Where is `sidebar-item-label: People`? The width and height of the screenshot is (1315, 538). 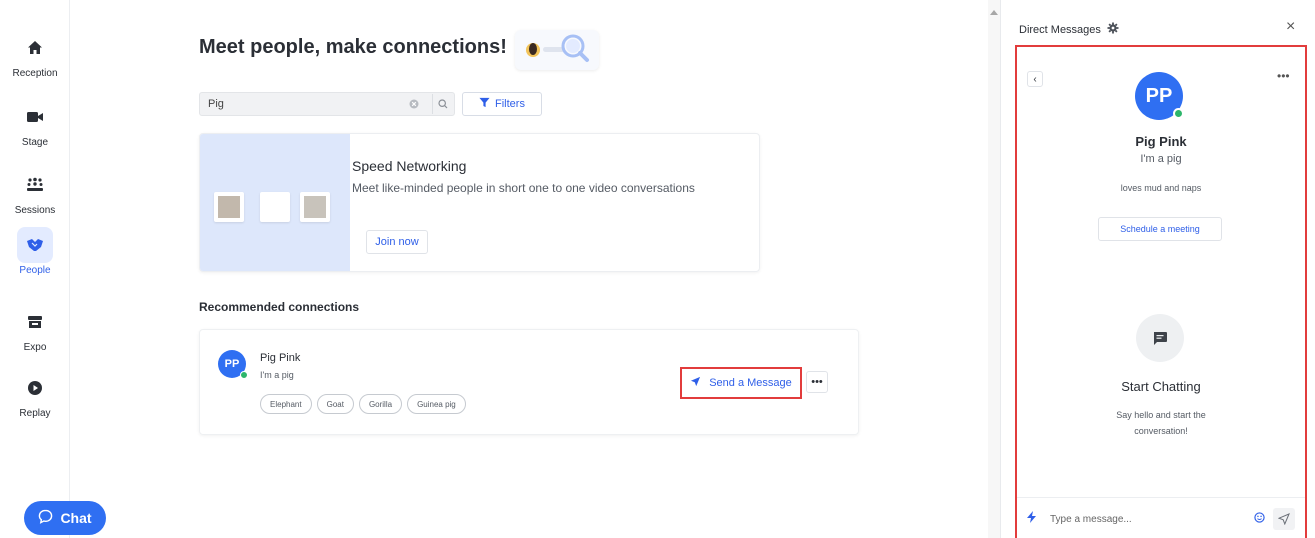 sidebar-item-label: People is located at coordinates (35, 270).